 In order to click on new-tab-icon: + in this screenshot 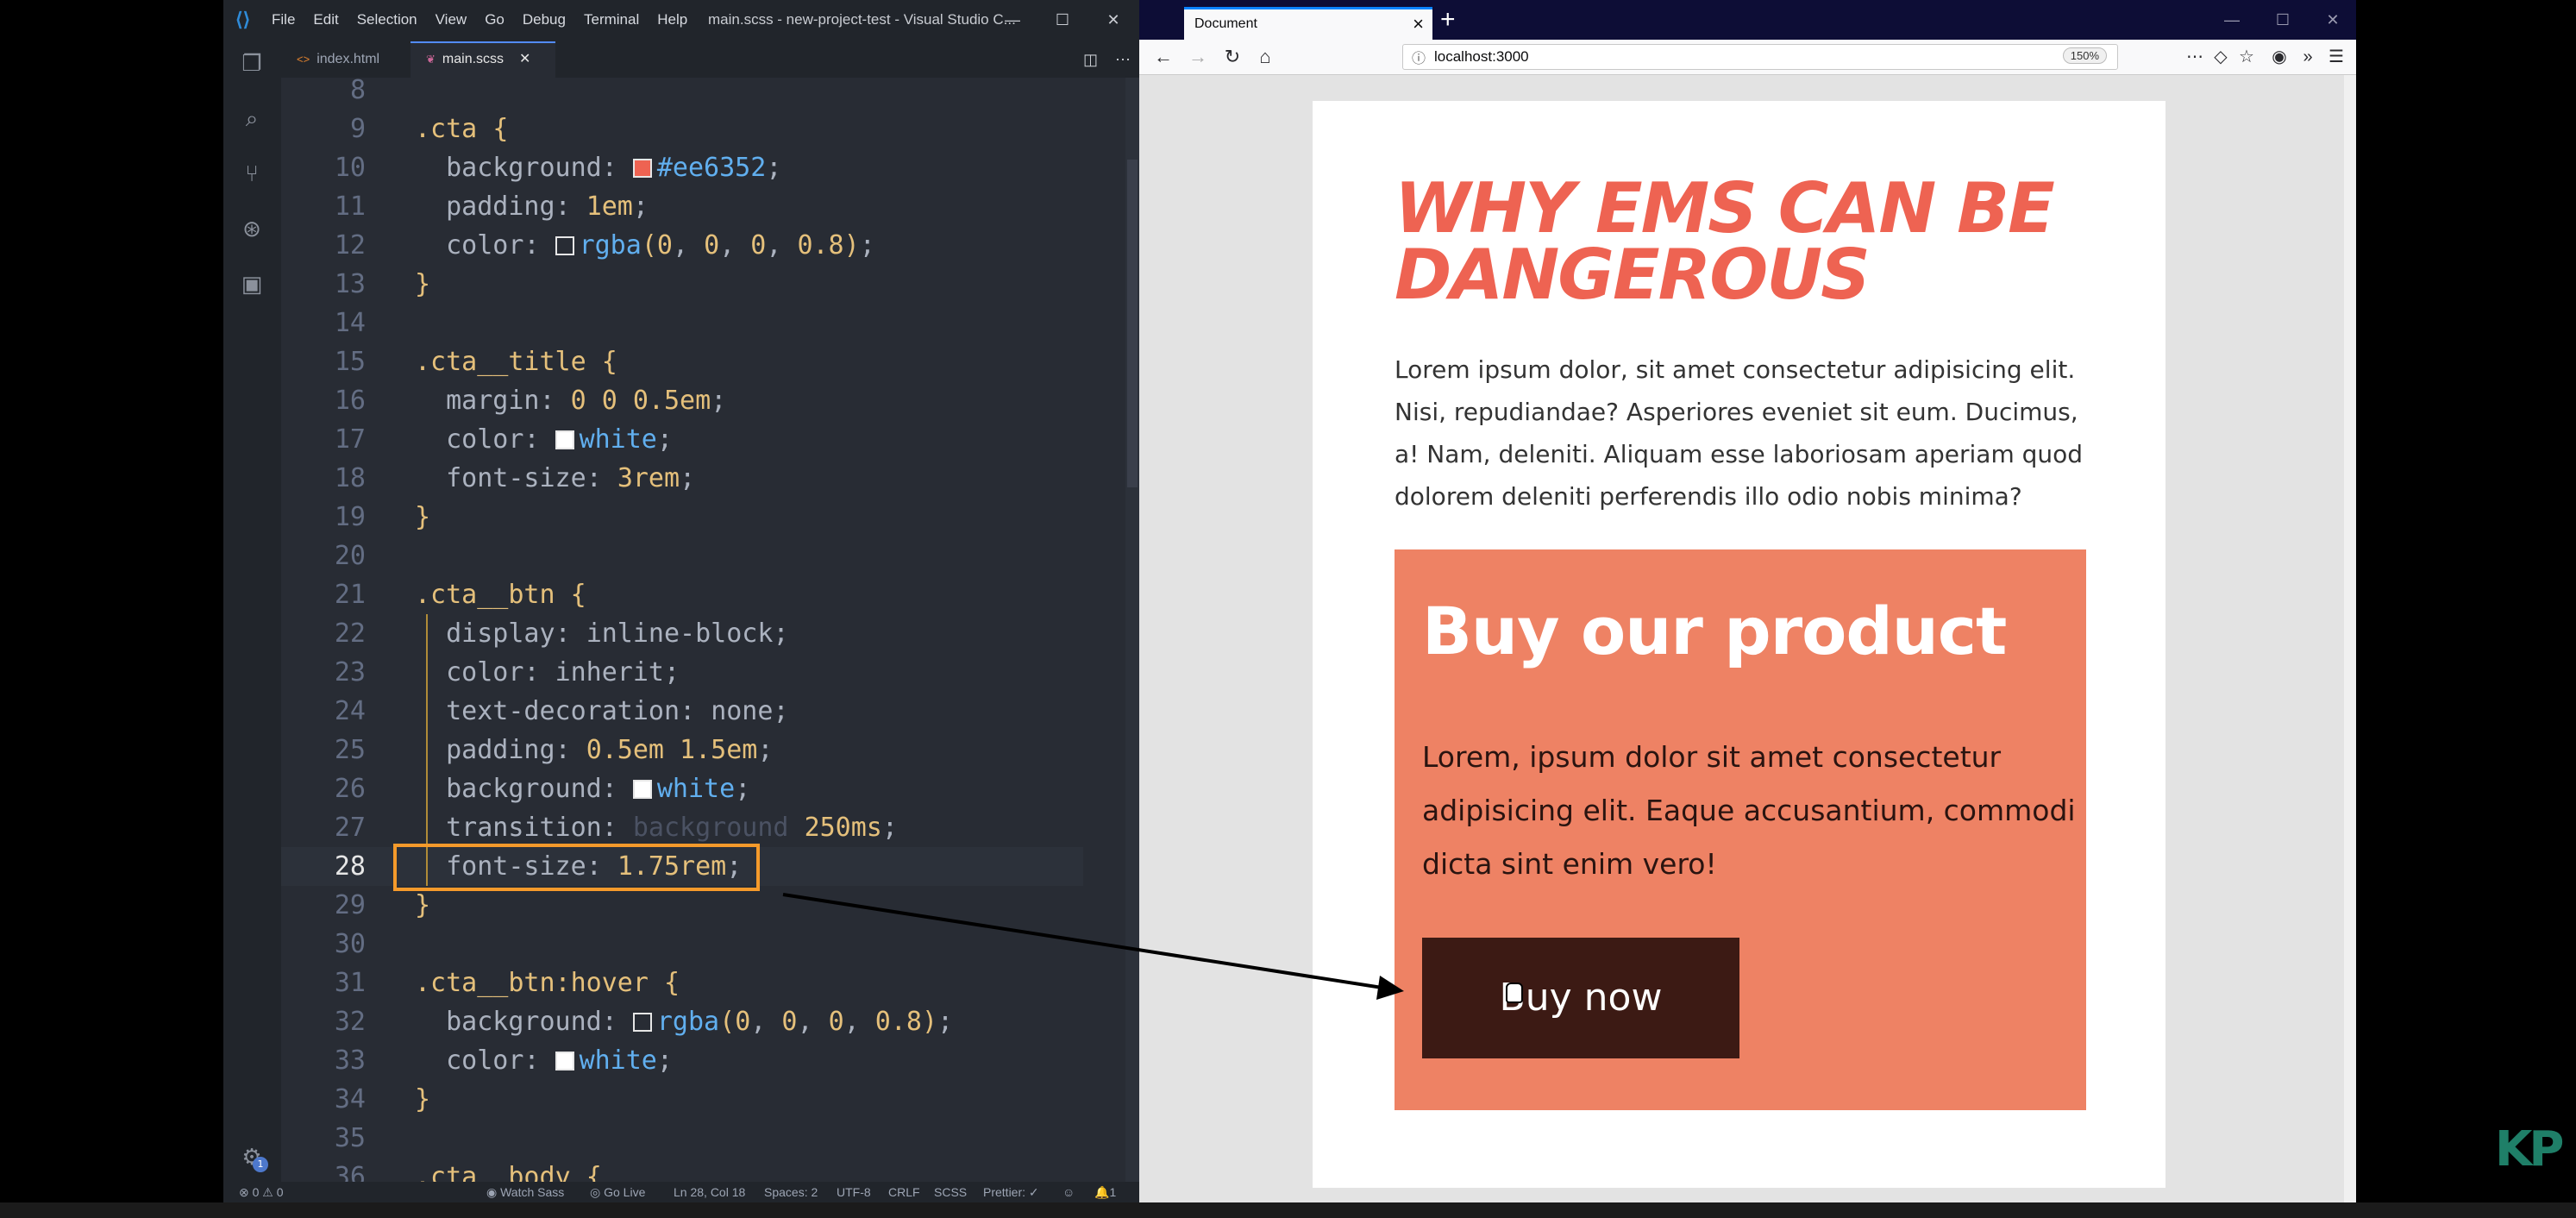, I will do `click(1448, 20)`.